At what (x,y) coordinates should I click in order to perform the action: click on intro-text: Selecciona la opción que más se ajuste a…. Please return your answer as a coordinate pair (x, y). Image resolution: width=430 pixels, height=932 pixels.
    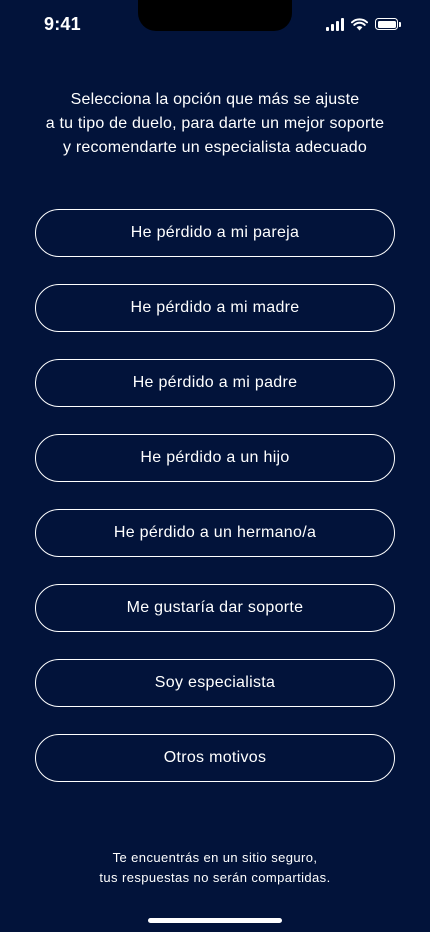
    Looking at the image, I should click on (215, 124).